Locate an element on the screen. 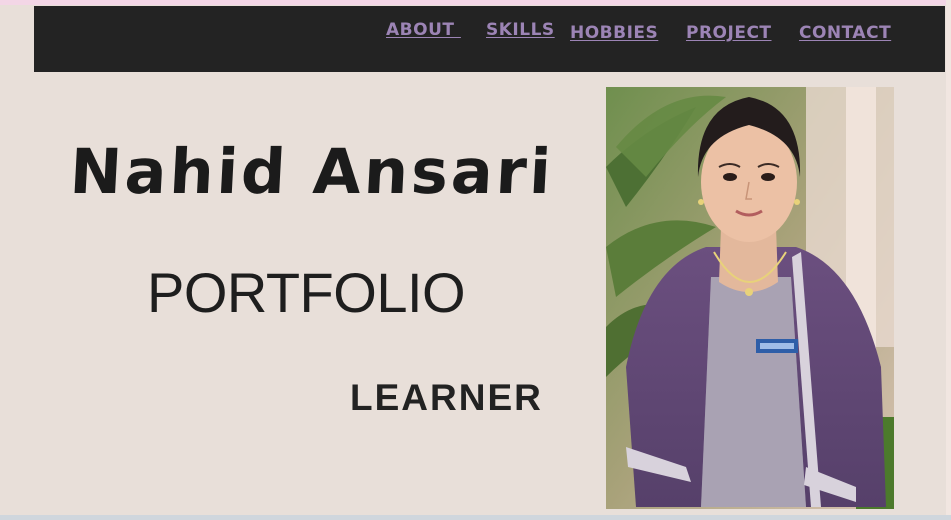  nav-link-skills: SKILLS is located at coordinates (520, 30).